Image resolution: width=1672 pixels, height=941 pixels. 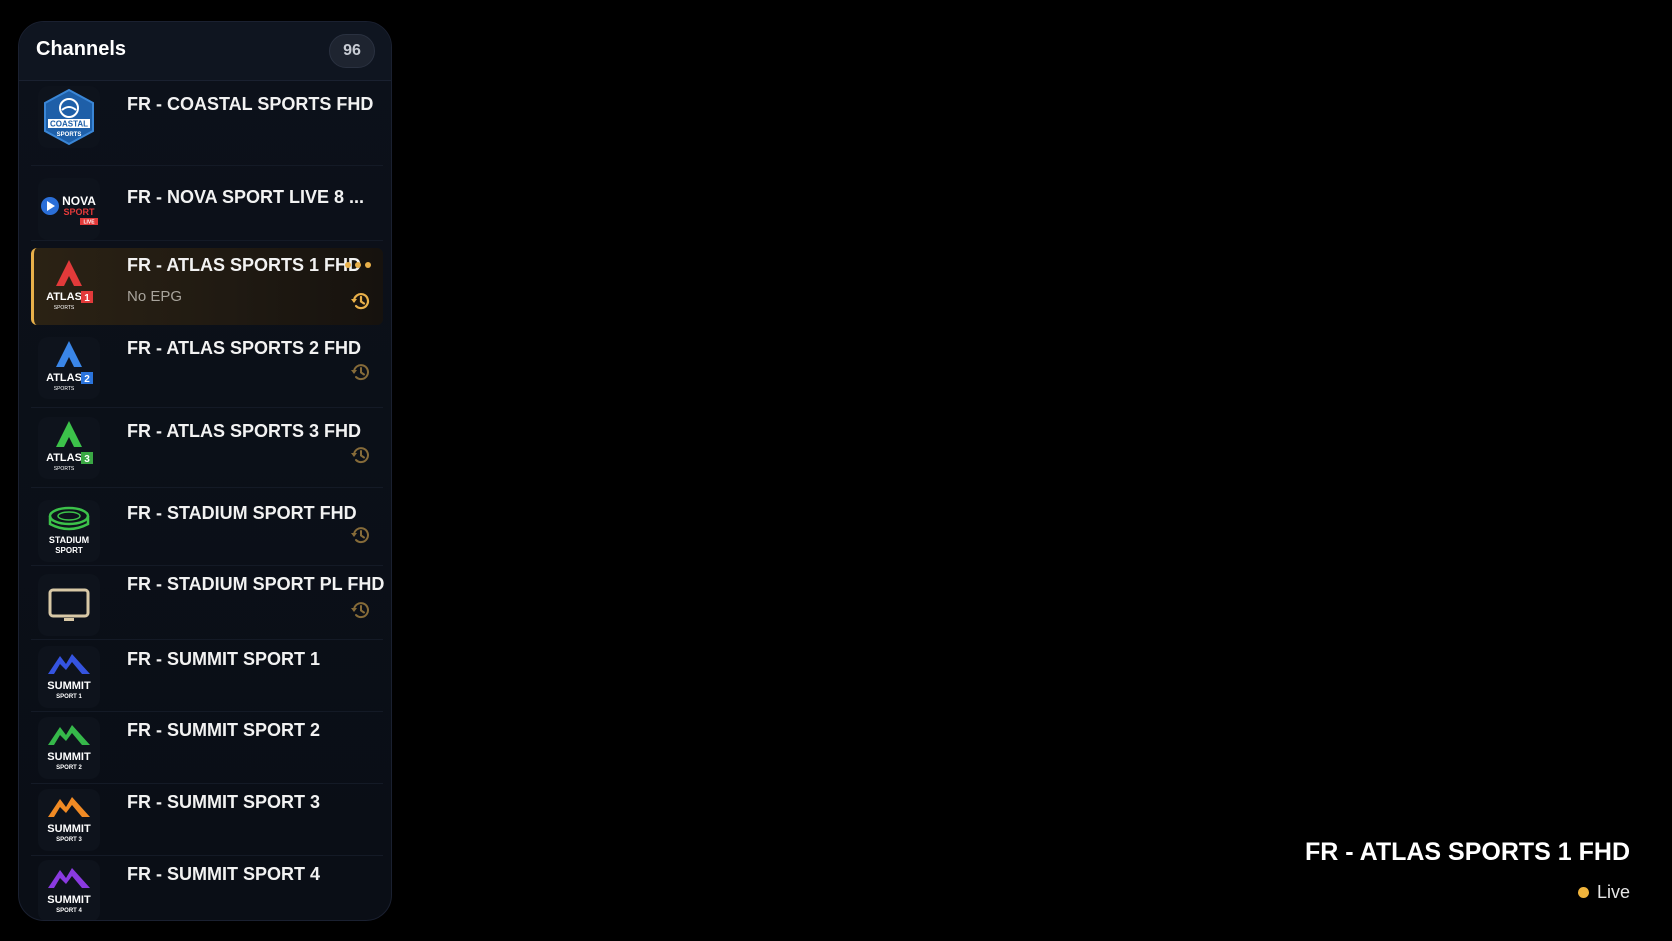 What do you see at coordinates (69, 768) in the screenshot?
I see `svg-text: SPORT 2` at bounding box center [69, 768].